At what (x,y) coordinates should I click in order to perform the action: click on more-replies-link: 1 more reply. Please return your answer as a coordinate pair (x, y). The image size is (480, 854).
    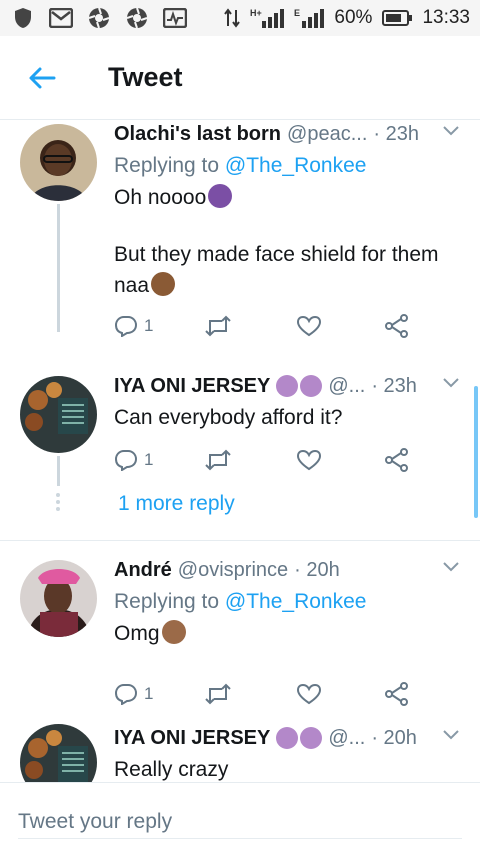
    Looking at the image, I should click on (176, 504).